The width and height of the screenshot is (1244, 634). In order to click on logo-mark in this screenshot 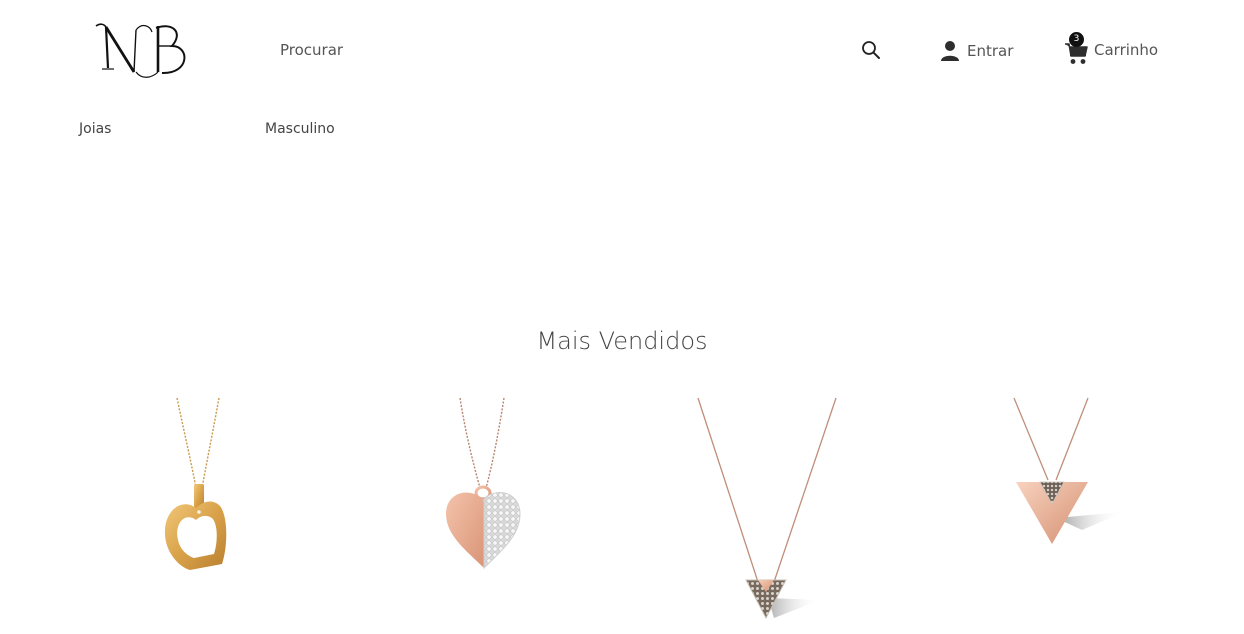, I will do `click(140, 50)`.